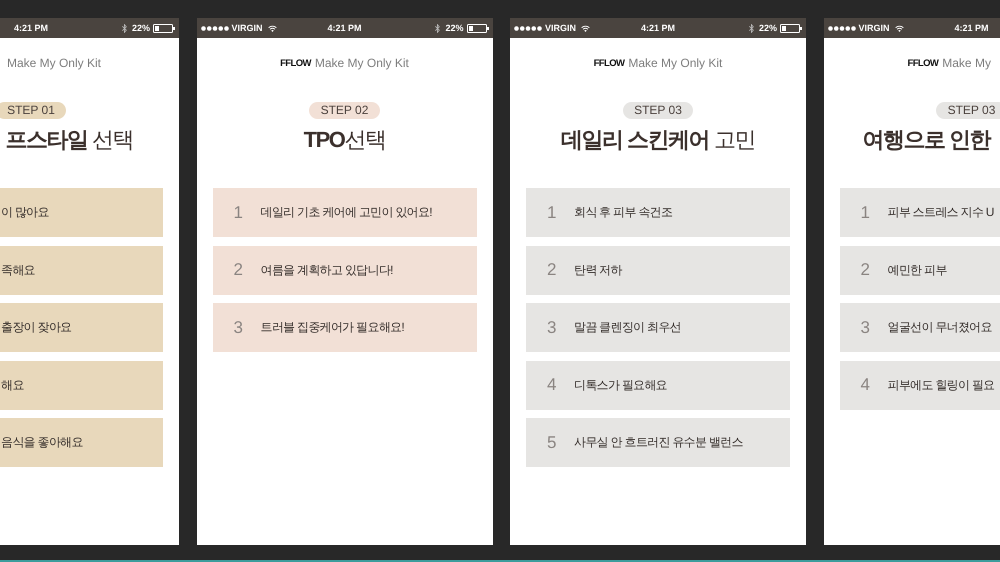  What do you see at coordinates (658, 270) in the screenshot?
I see `option-button: 2 탄력 저하` at bounding box center [658, 270].